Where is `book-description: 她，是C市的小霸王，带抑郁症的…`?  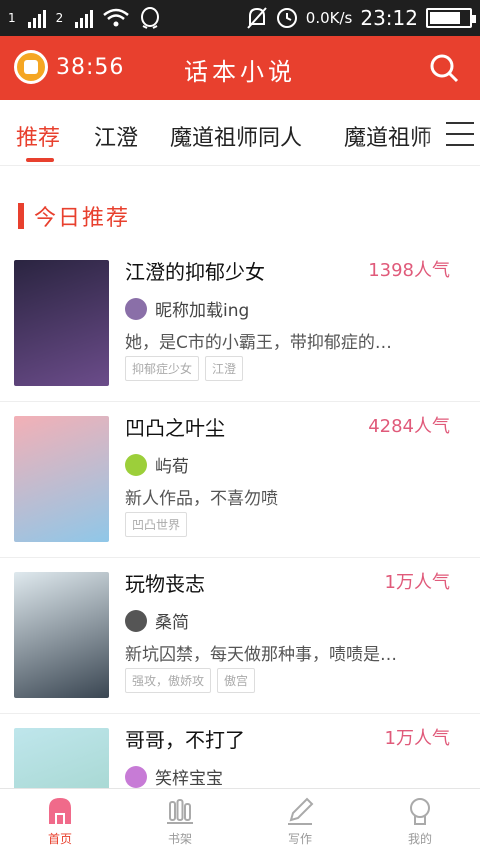 book-description: 她，是C市的小霸王，带抑郁症的… is located at coordinates (258, 343).